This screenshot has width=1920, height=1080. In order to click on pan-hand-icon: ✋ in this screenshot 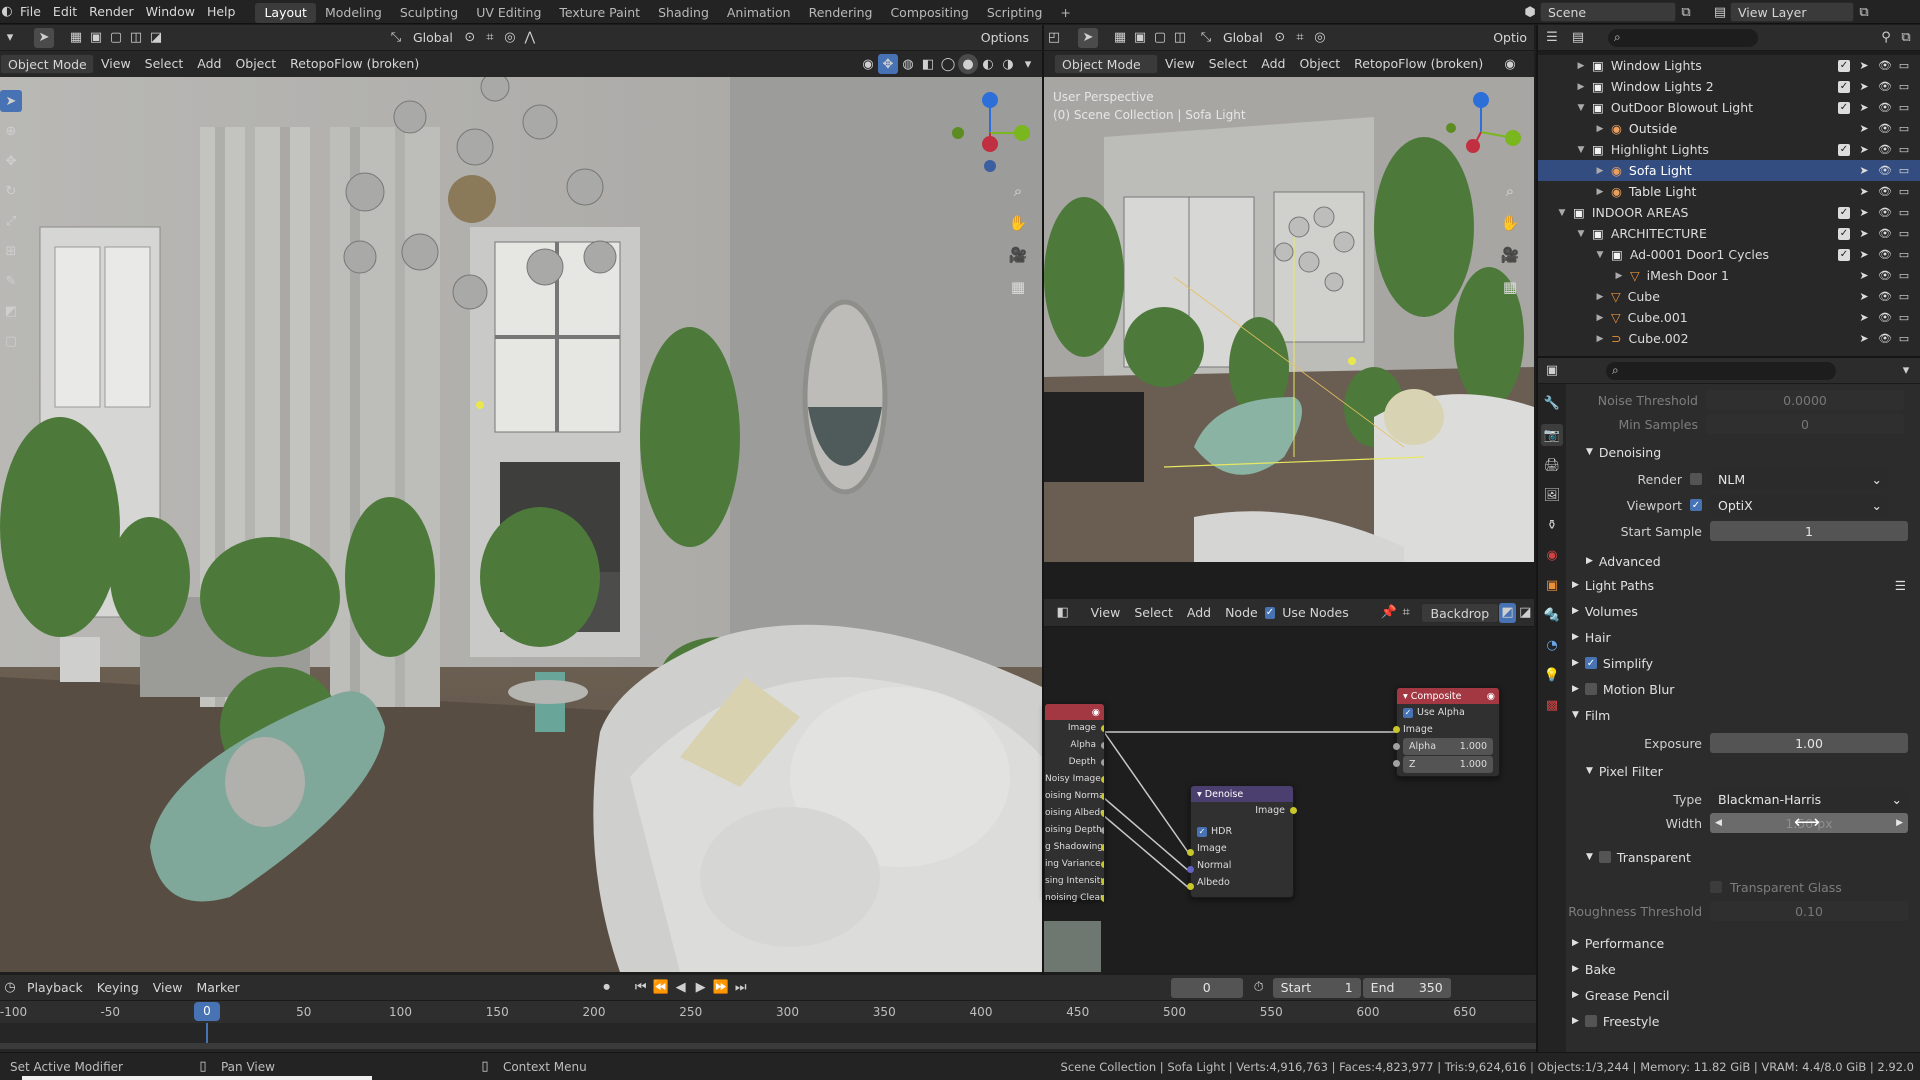, I will do `click(1510, 223)`.